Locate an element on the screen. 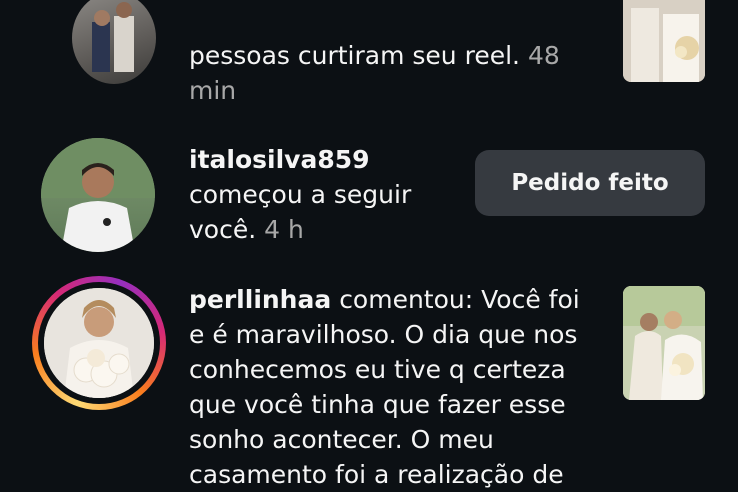 The width and height of the screenshot is (738, 492). comment-line: conhecemos eu tive q certeza is located at coordinates (377, 369).